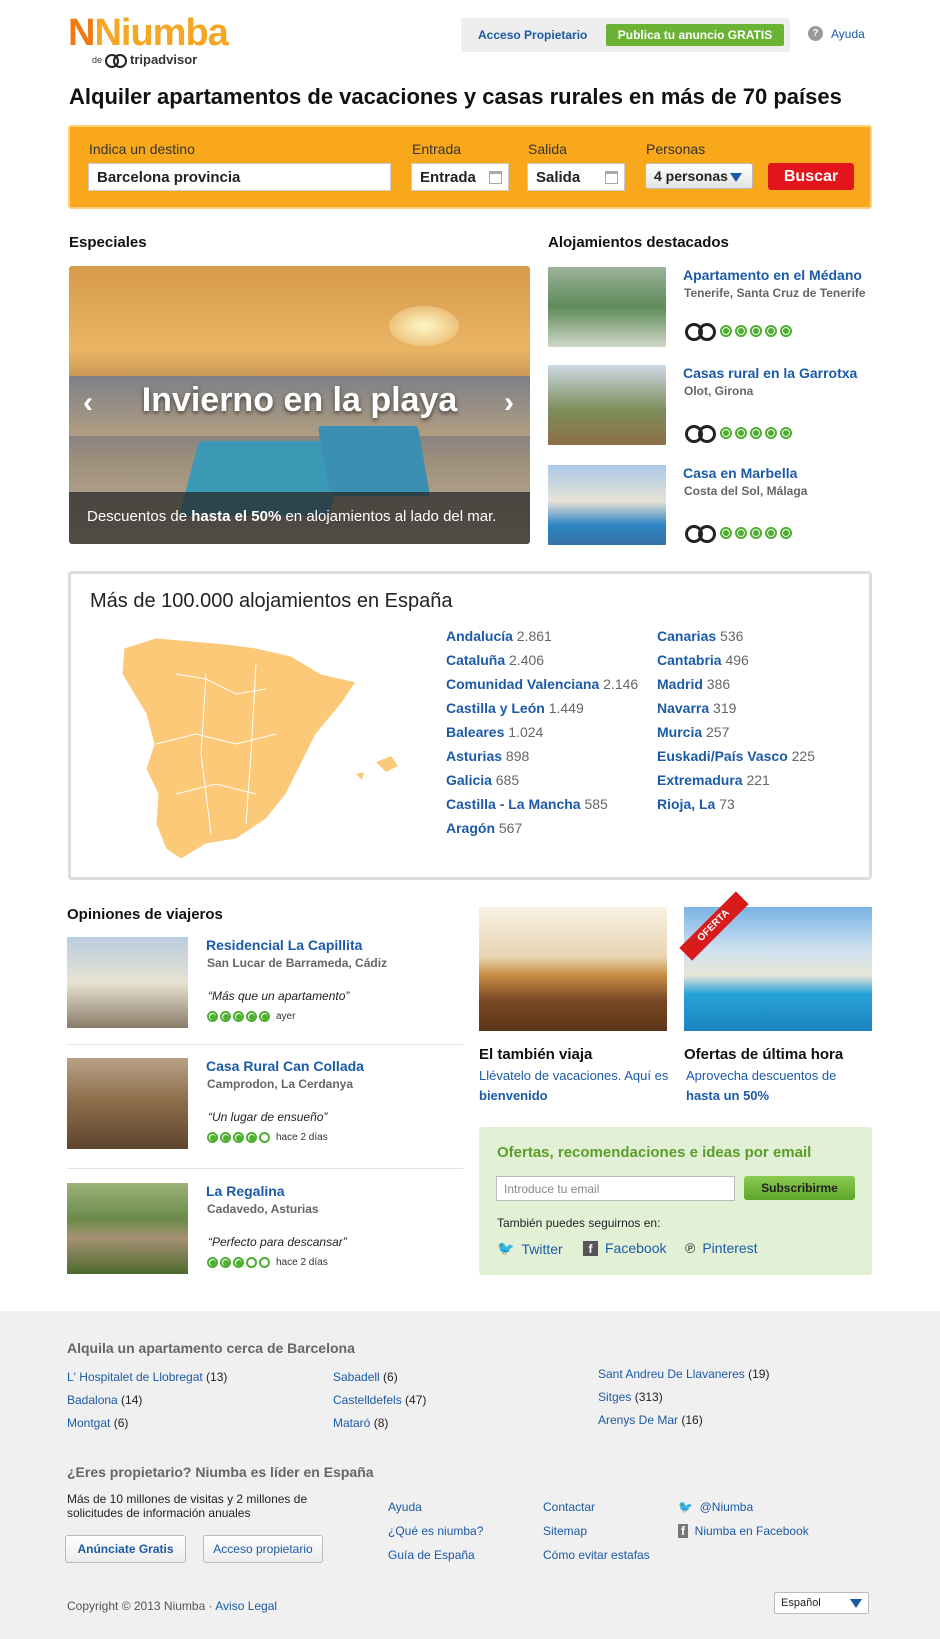 The height and width of the screenshot is (1639, 940). Describe the element at coordinates (650, 1420) in the screenshot. I see `nearby-town-link: Arenys De Mar (16)` at that location.